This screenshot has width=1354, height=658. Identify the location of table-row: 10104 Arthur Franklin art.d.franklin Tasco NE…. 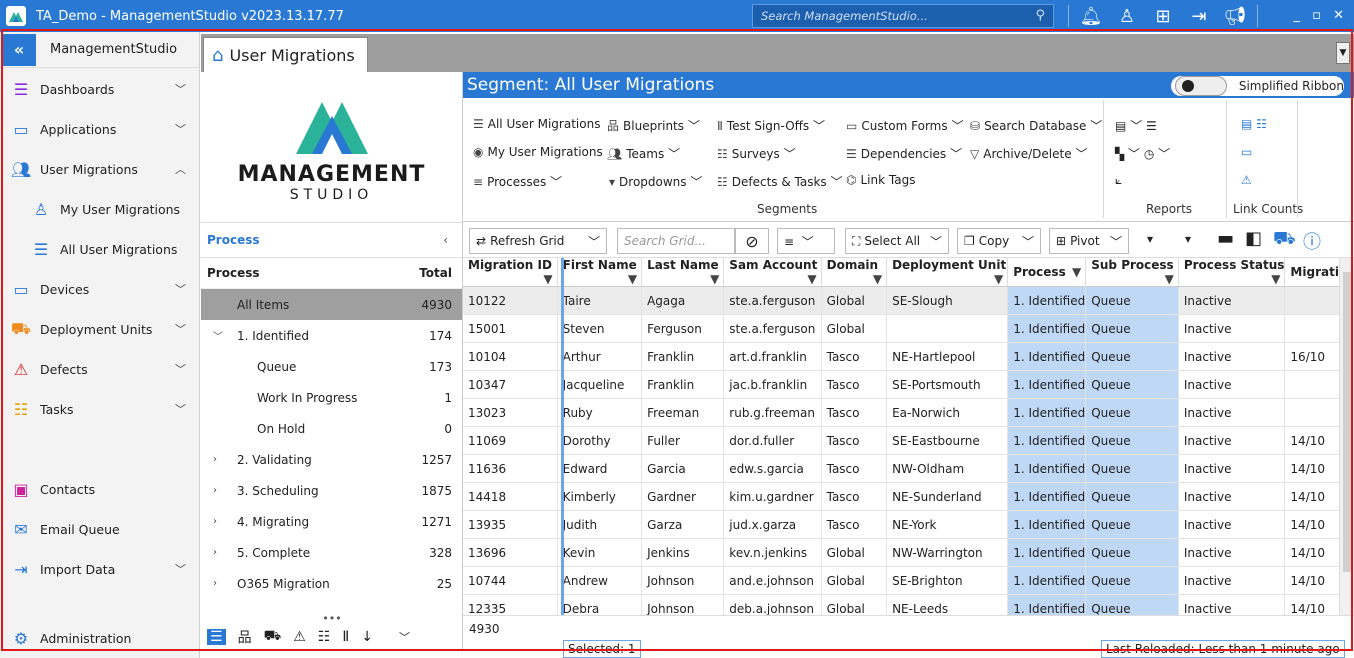
(901, 356).